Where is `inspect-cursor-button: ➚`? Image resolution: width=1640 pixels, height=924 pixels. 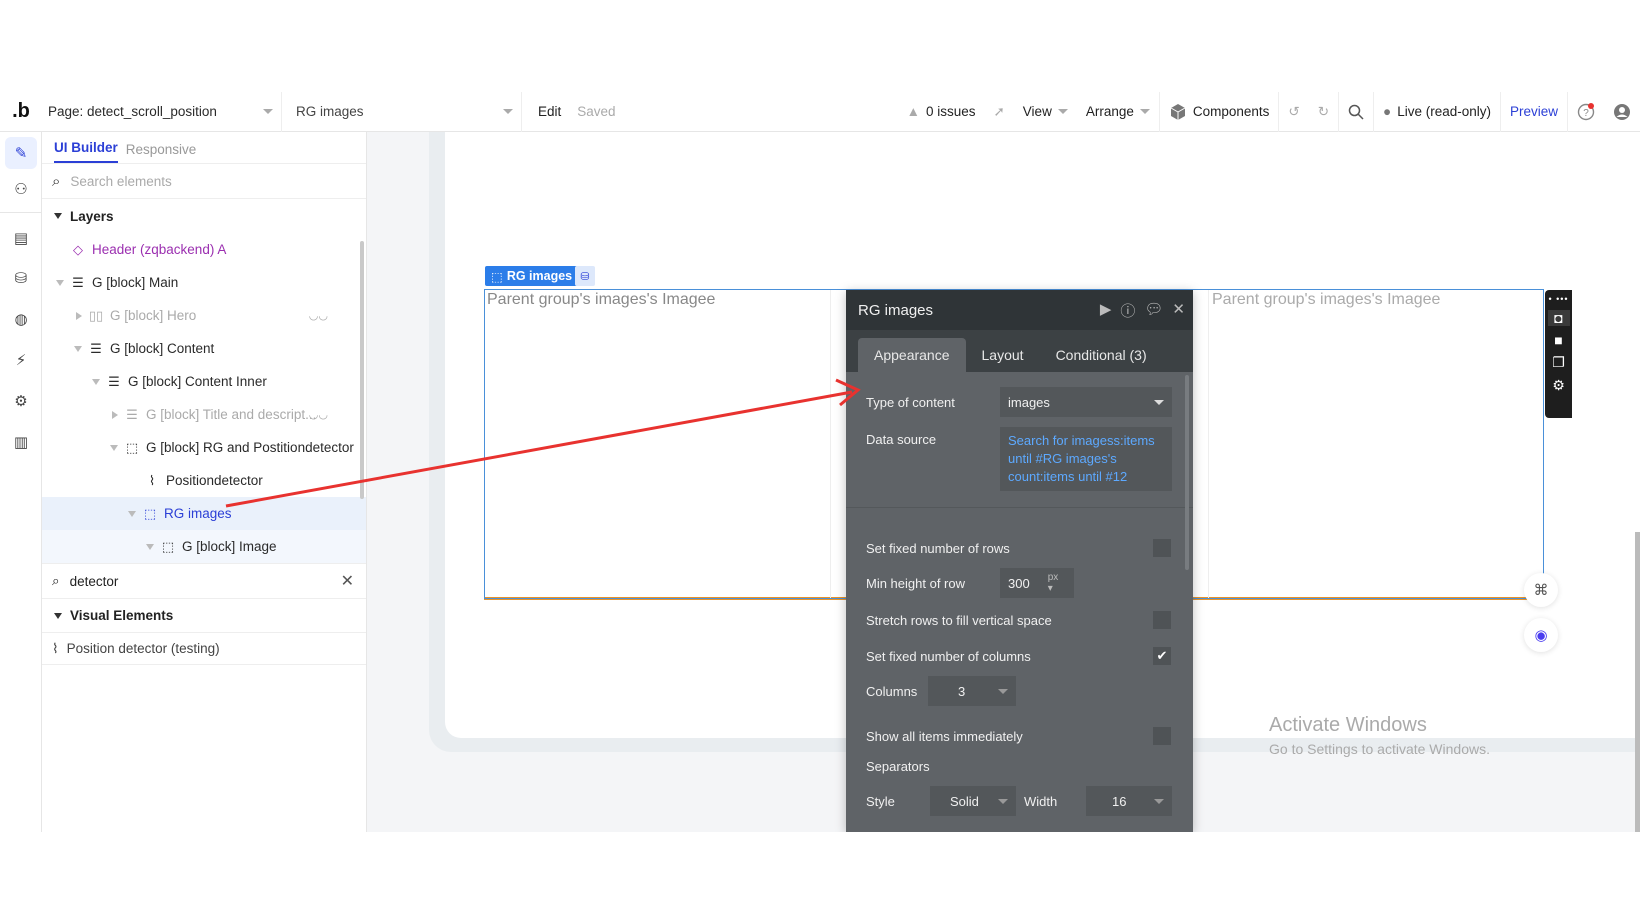
inspect-cursor-button: ➚ is located at coordinates (998, 112).